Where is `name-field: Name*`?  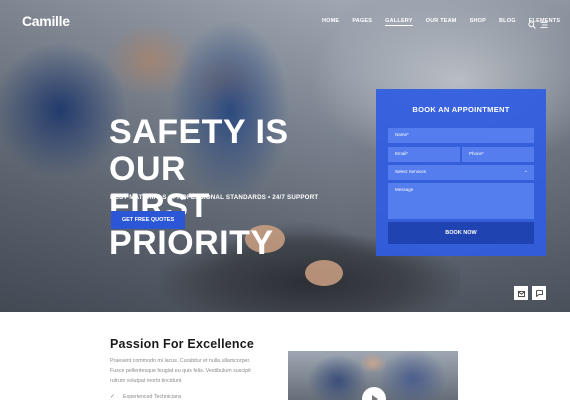 name-field: Name* is located at coordinates (461, 135).